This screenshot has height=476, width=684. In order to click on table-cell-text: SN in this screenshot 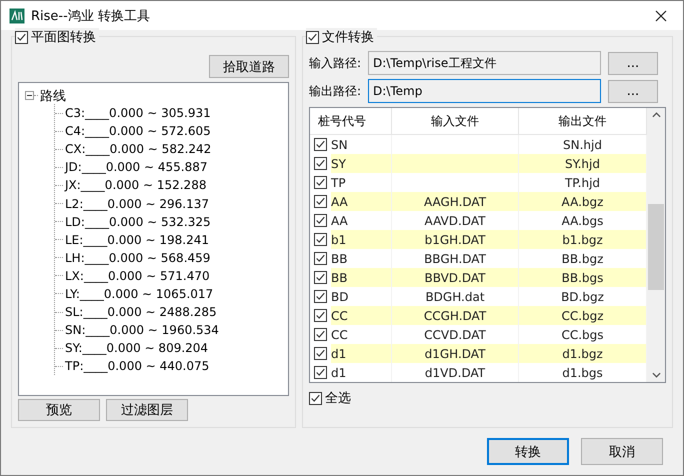, I will do `click(340, 145)`.